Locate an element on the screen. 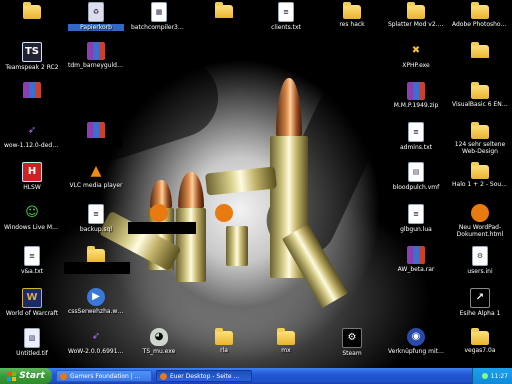 The image size is (512, 384). desktop-icon: rla is located at coordinates (224, 348).